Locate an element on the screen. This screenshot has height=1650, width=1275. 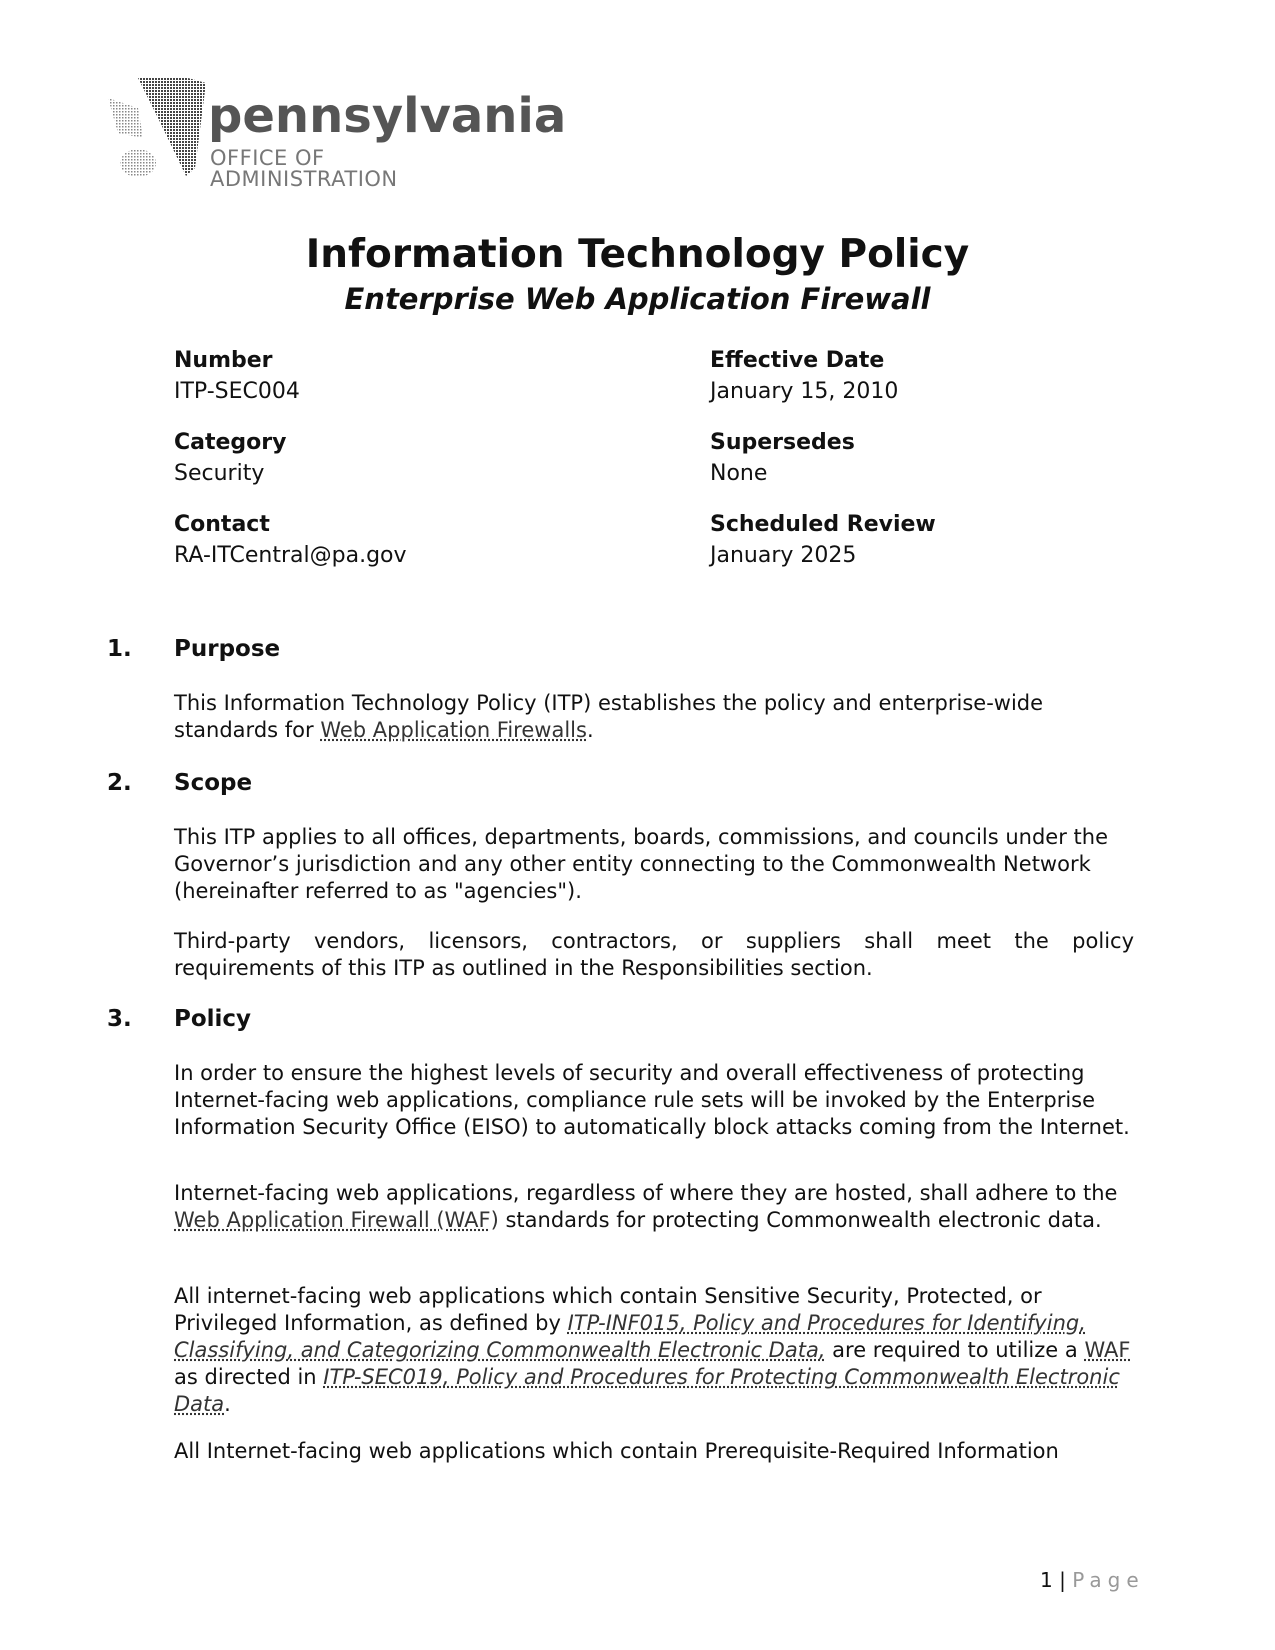
meta-label: Number is located at coordinates (223, 360).